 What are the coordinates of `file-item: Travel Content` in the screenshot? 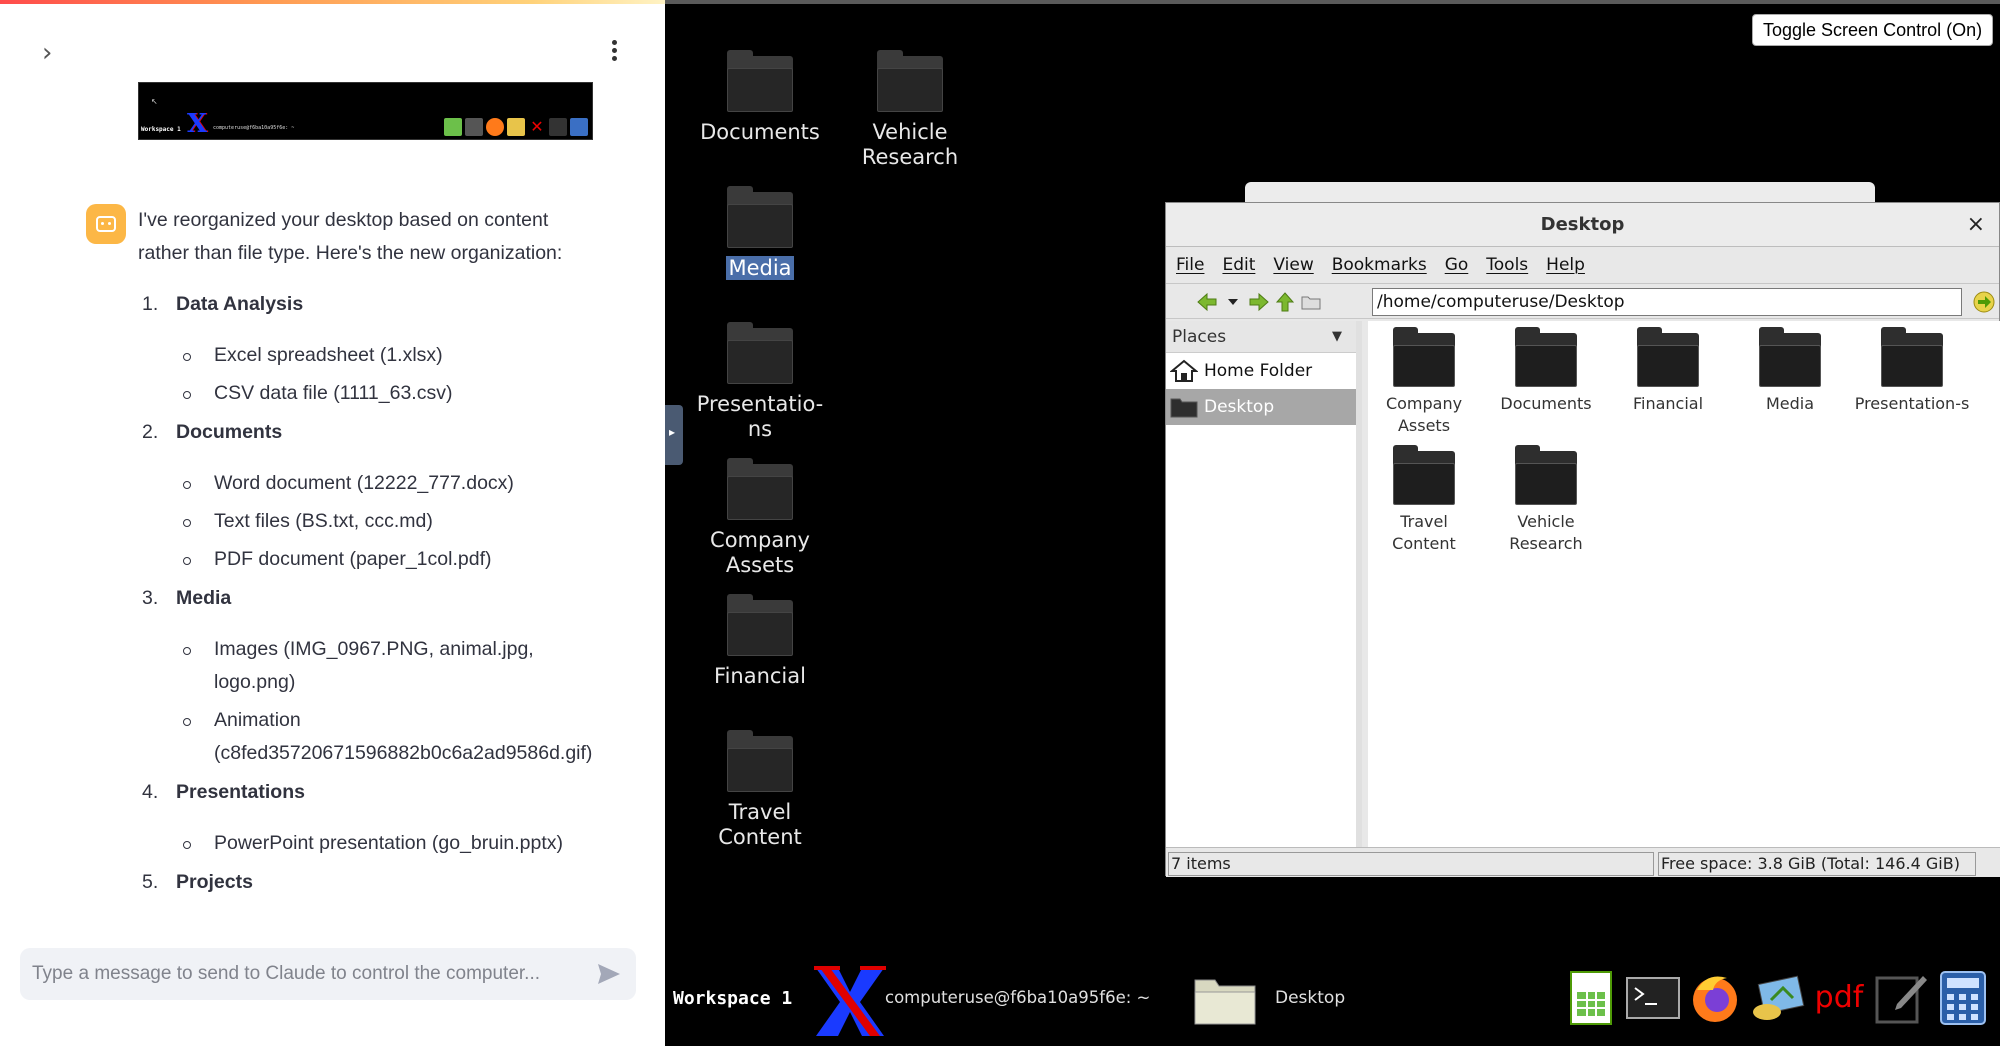 It's located at (1424, 497).